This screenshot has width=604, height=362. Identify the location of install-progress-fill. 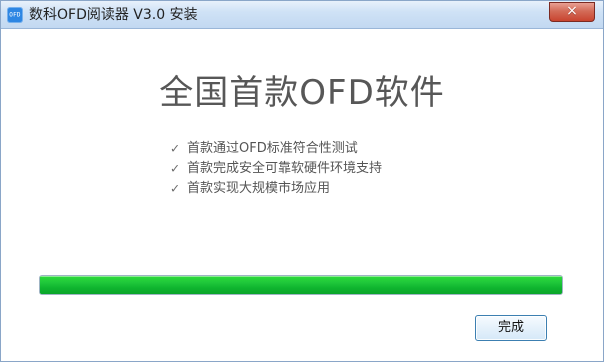
(301, 285).